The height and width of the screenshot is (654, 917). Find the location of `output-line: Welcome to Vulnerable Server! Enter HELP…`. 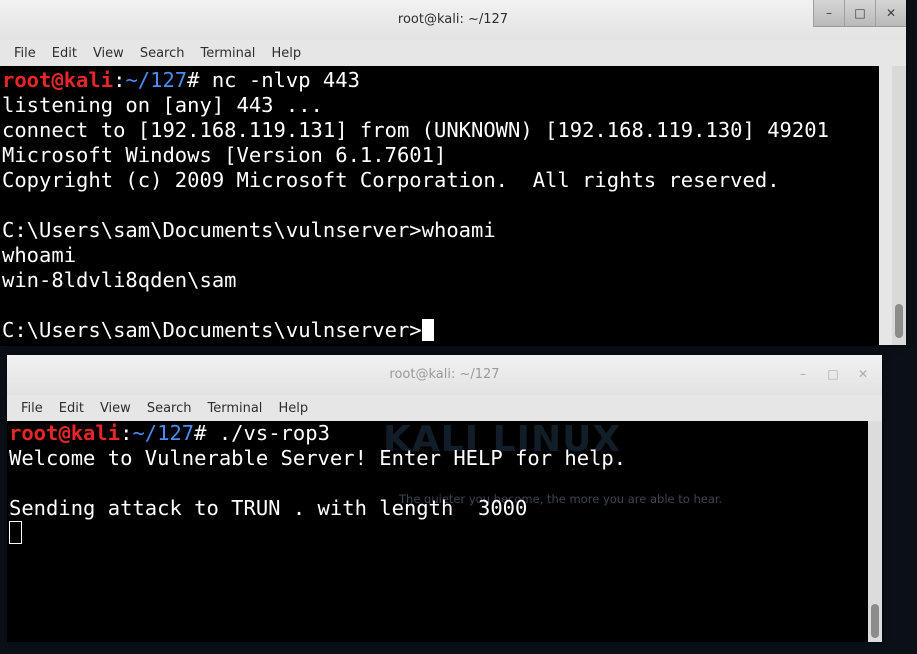

output-line: Welcome to Vulnerable Server! Enter HELP… is located at coordinates (318, 458).